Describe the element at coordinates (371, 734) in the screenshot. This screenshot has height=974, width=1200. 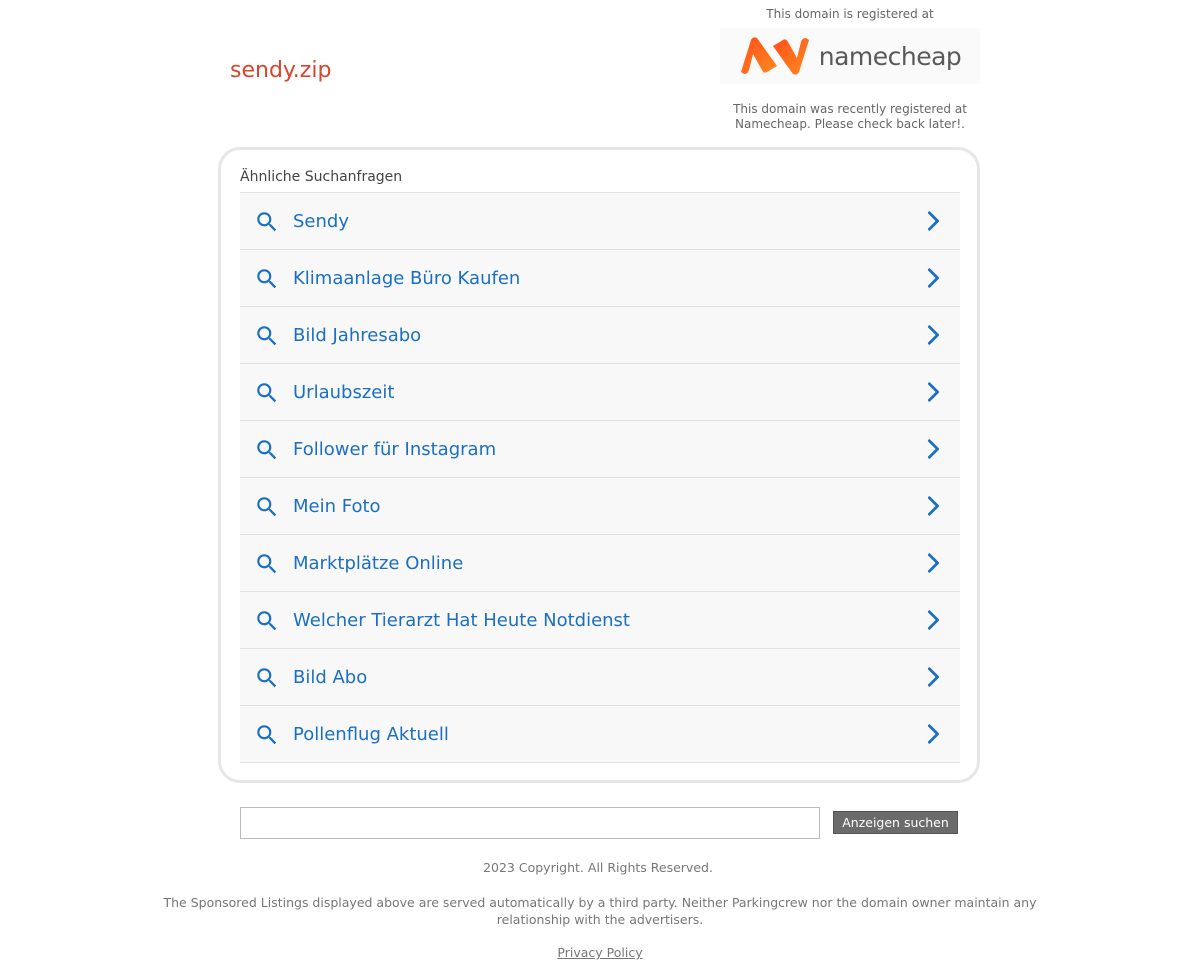
I see `related-search-label: Pollenflug Aktuell` at that location.